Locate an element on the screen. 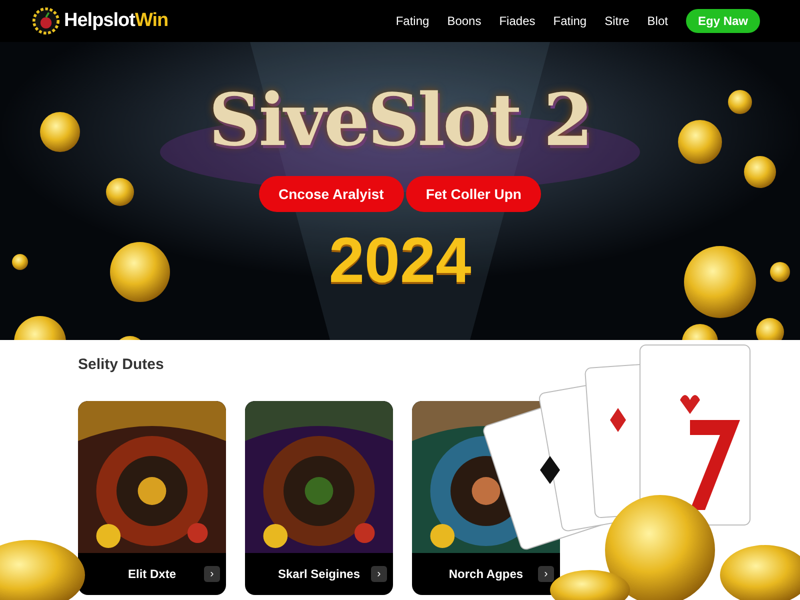  game-card: Skarl Seigines › is located at coordinates (319, 498).